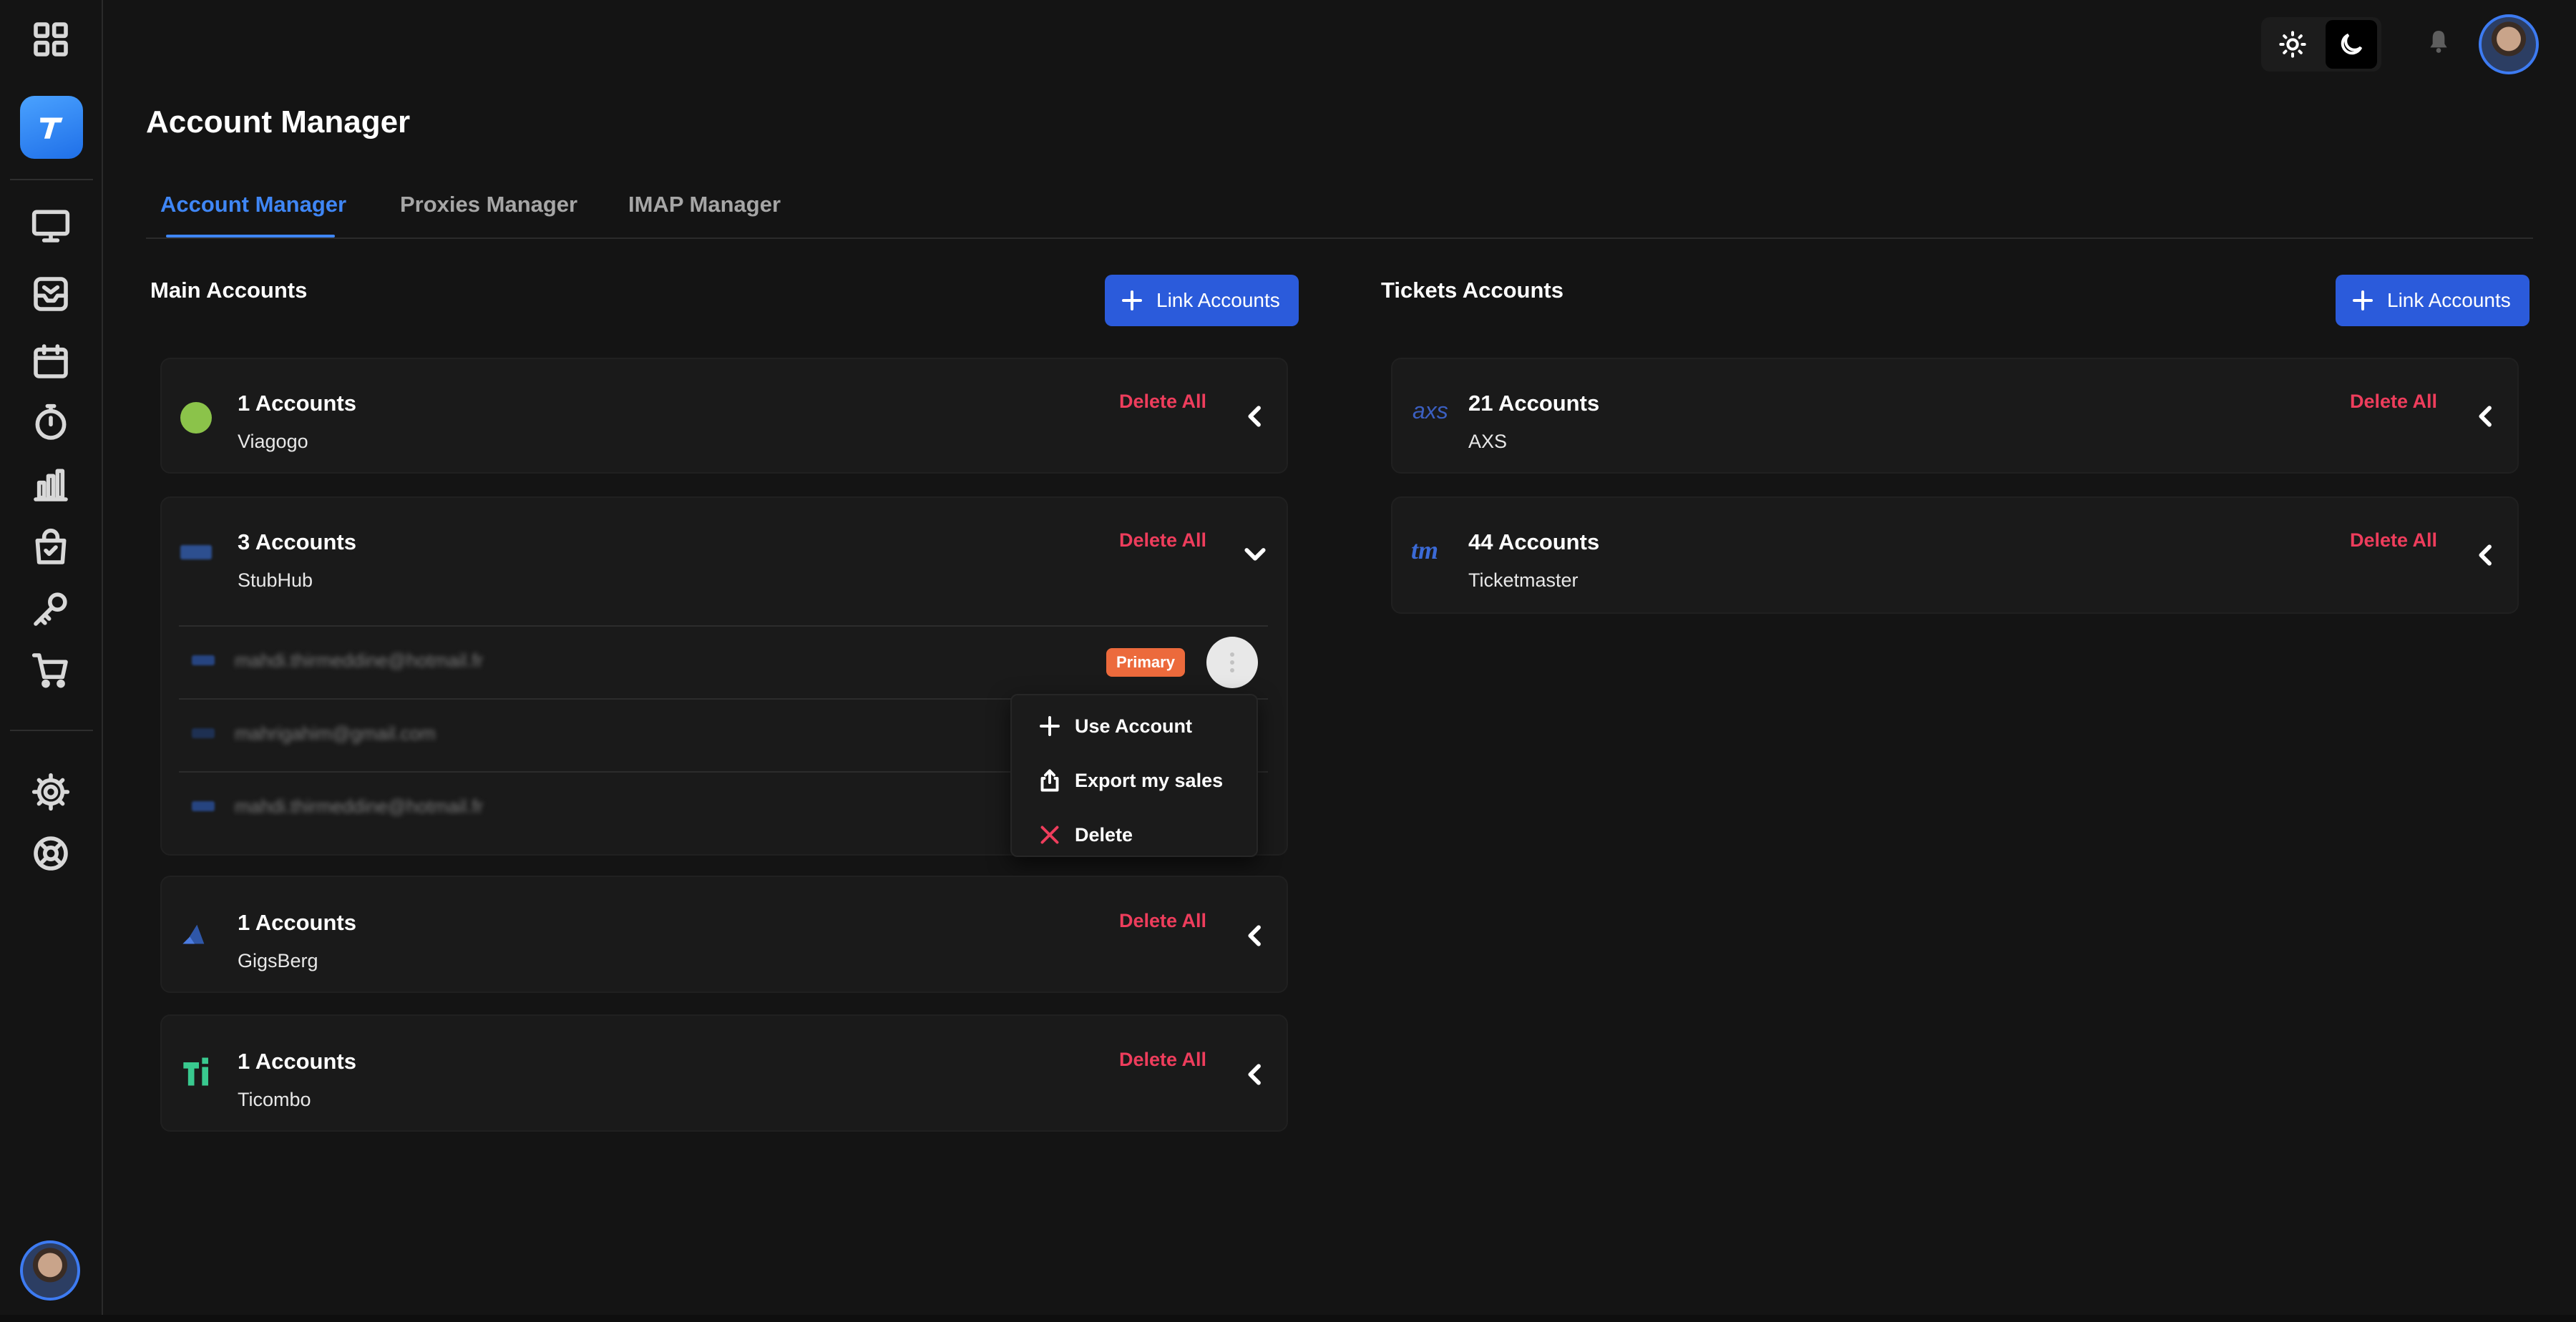 The image size is (2576, 1322). Describe the element at coordinates (51, 547) in the screenshot. I see `shopping-bag-check-icon` at that location.